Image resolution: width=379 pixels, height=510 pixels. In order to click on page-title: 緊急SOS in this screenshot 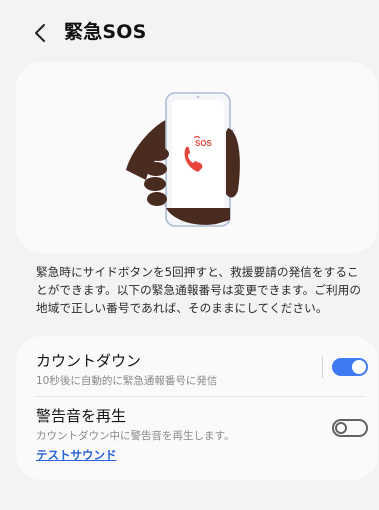, I will do `click(105, 32)`.